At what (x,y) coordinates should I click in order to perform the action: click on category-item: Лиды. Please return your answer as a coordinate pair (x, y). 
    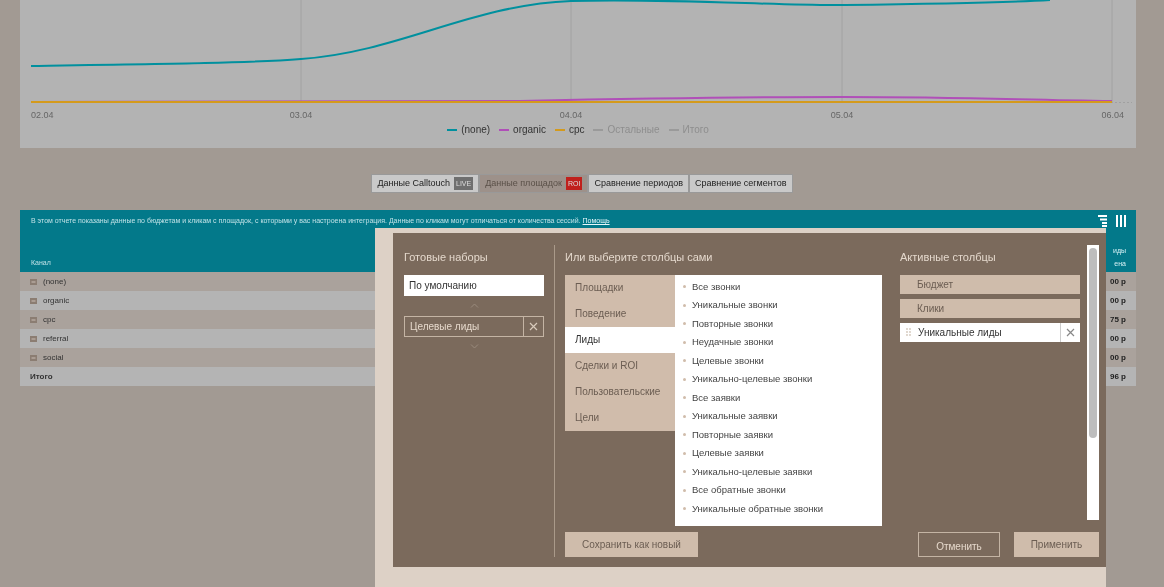
    Looking at the image, I should click on (620, 339).